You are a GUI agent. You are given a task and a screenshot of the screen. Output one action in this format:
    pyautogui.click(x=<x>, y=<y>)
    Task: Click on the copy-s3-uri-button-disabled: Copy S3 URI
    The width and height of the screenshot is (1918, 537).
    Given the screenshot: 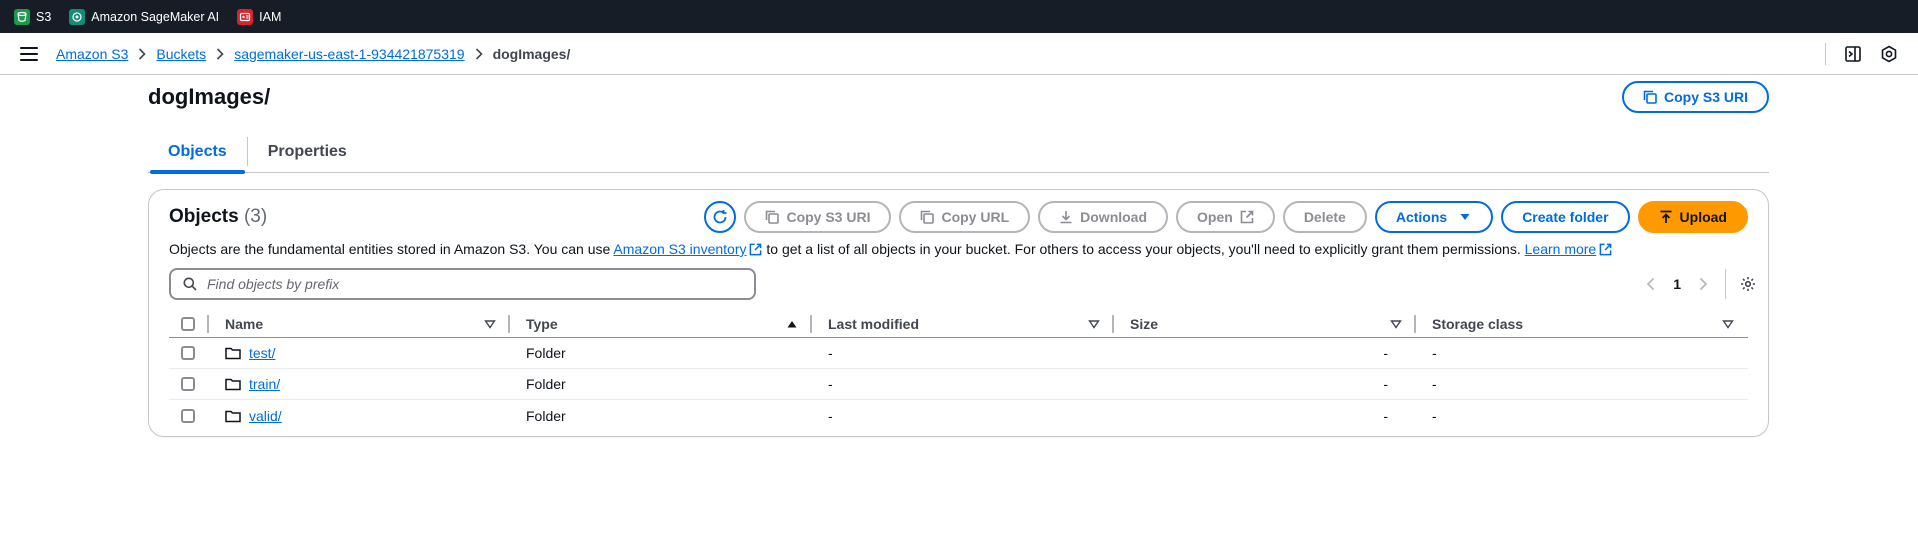 What is the action you would take?
    pyautogui.click(x=818, y=217)
    